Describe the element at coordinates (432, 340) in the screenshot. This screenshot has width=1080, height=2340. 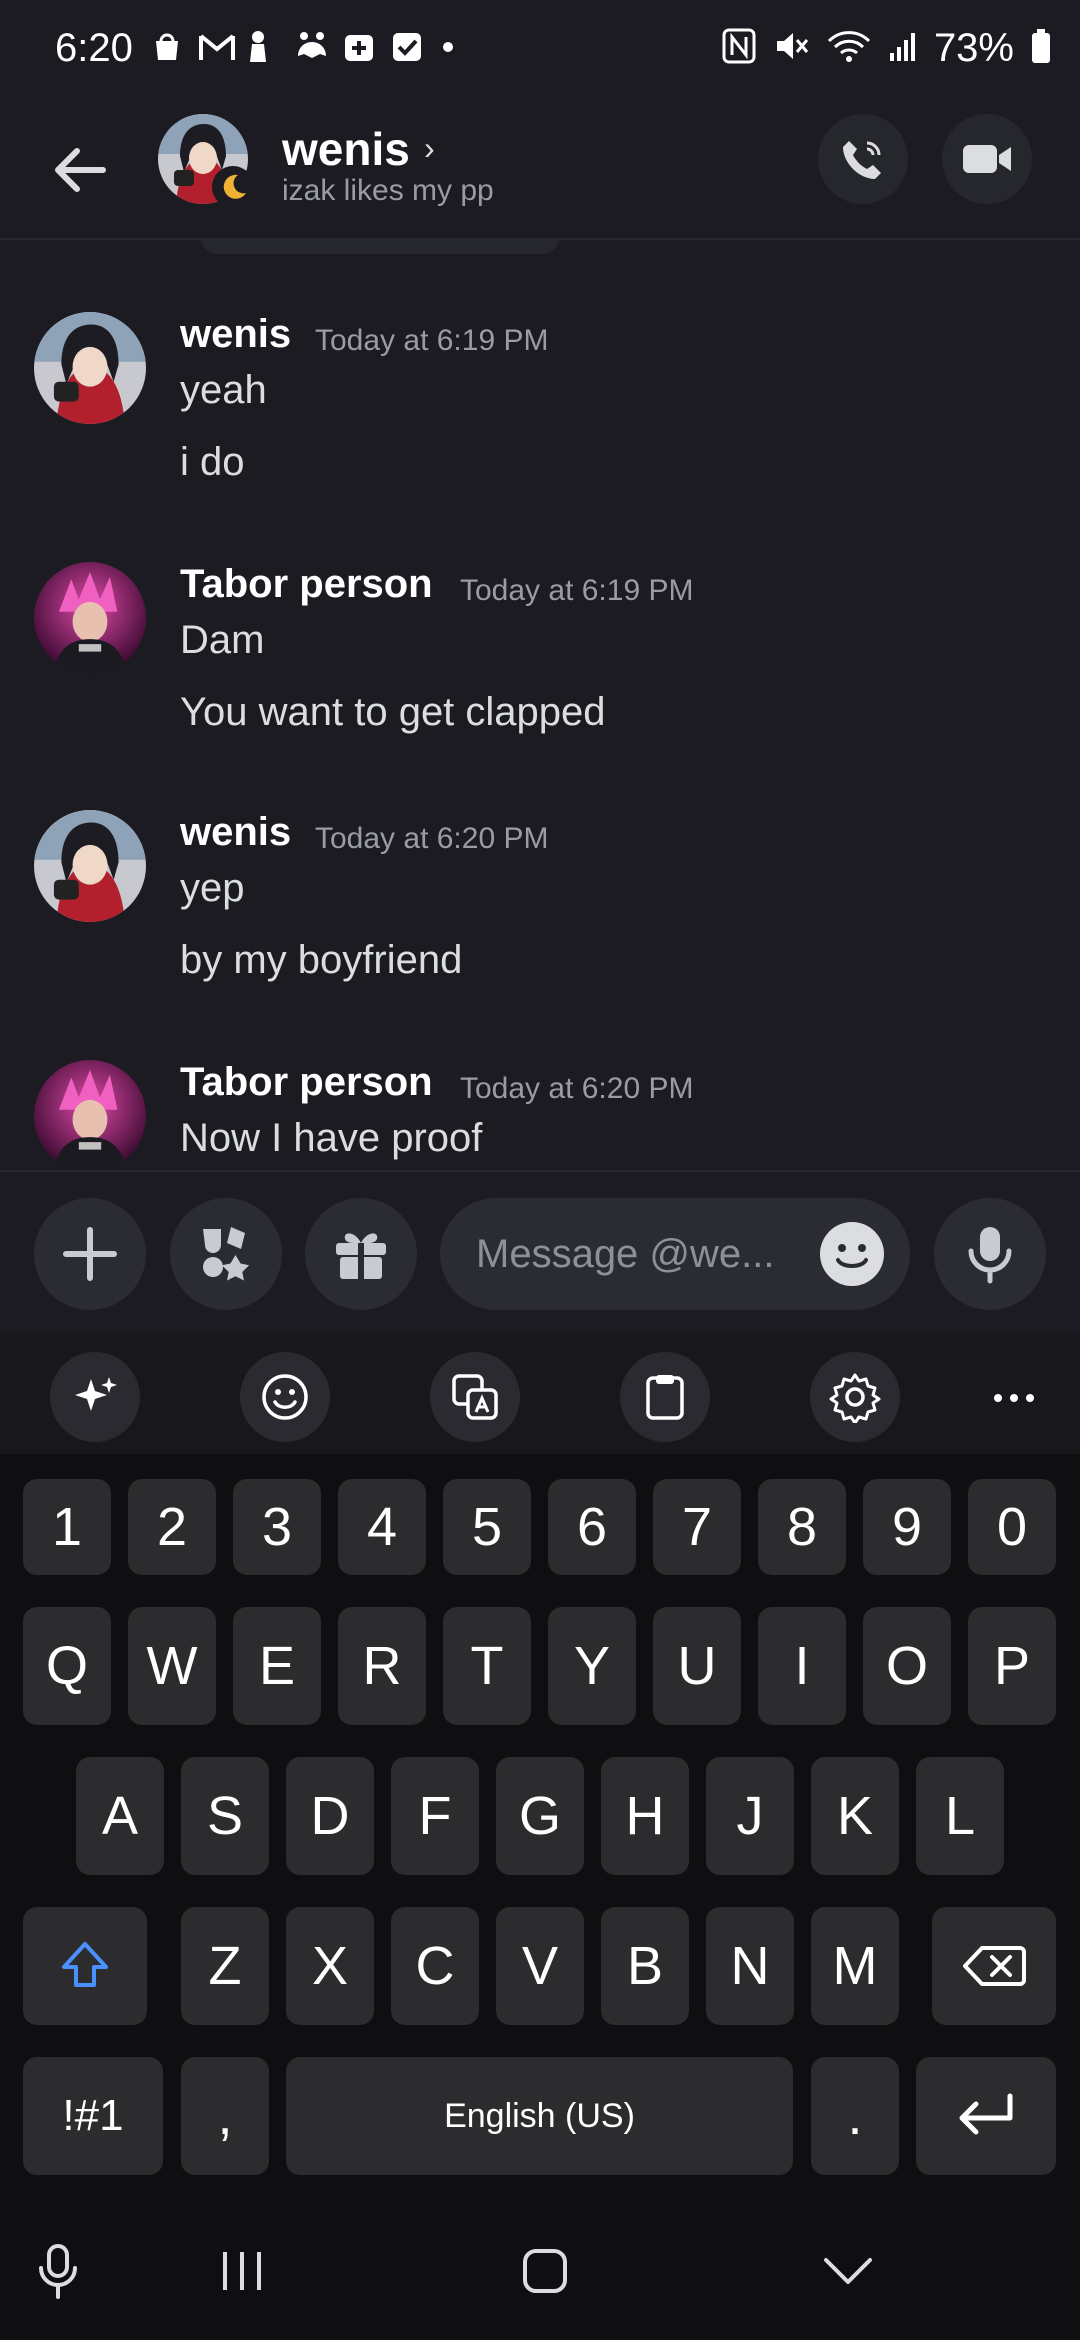
I see `message-timestamp: Today at 6:19 PM` at that location.